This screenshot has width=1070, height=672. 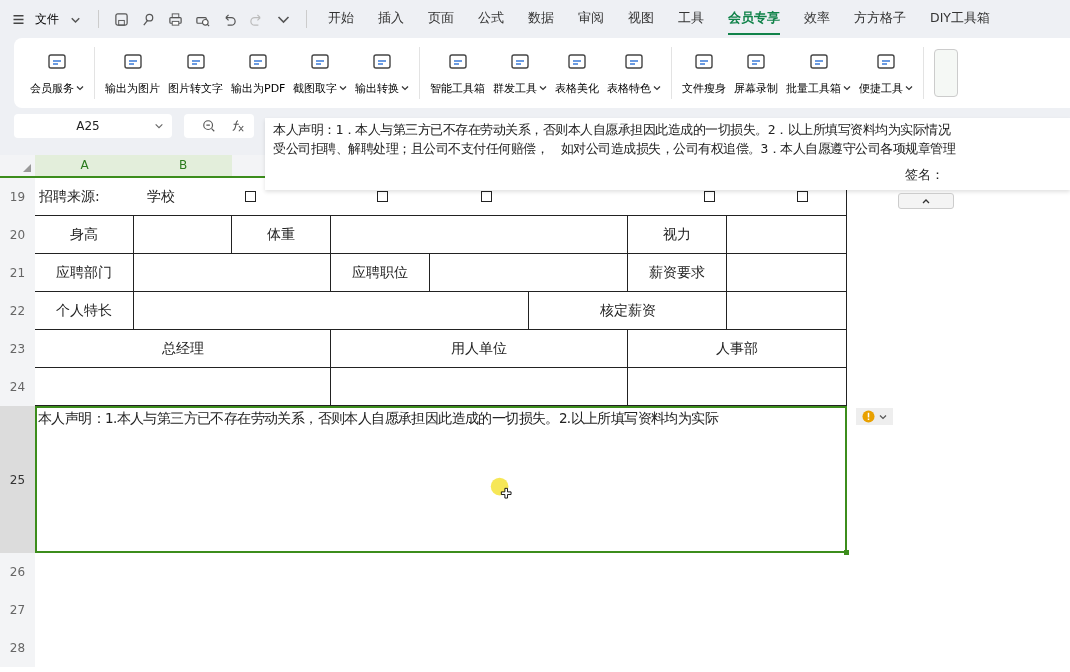 I want to click on row-header: 21, so click(x=17, y=273).